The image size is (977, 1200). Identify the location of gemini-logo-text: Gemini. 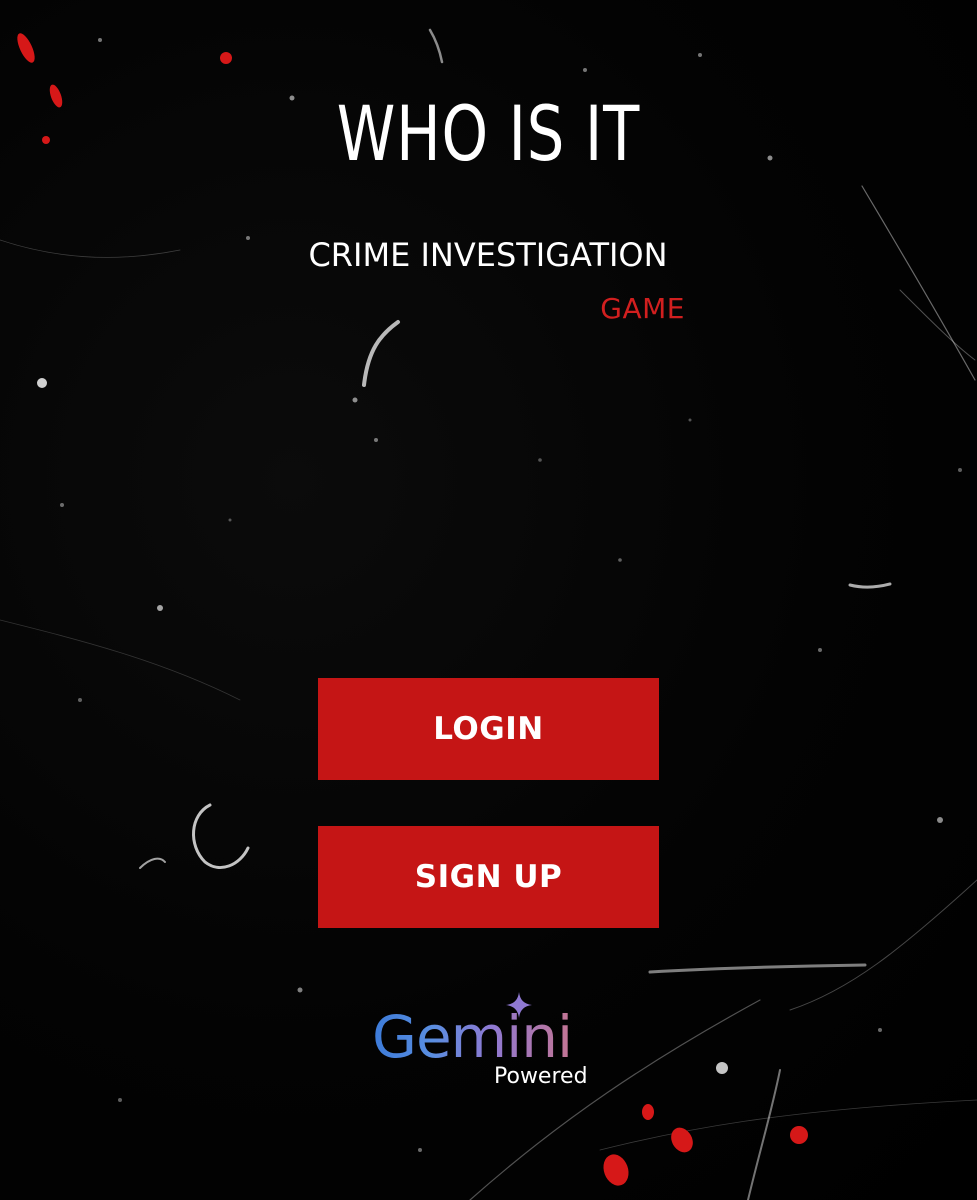
(472, 1037).